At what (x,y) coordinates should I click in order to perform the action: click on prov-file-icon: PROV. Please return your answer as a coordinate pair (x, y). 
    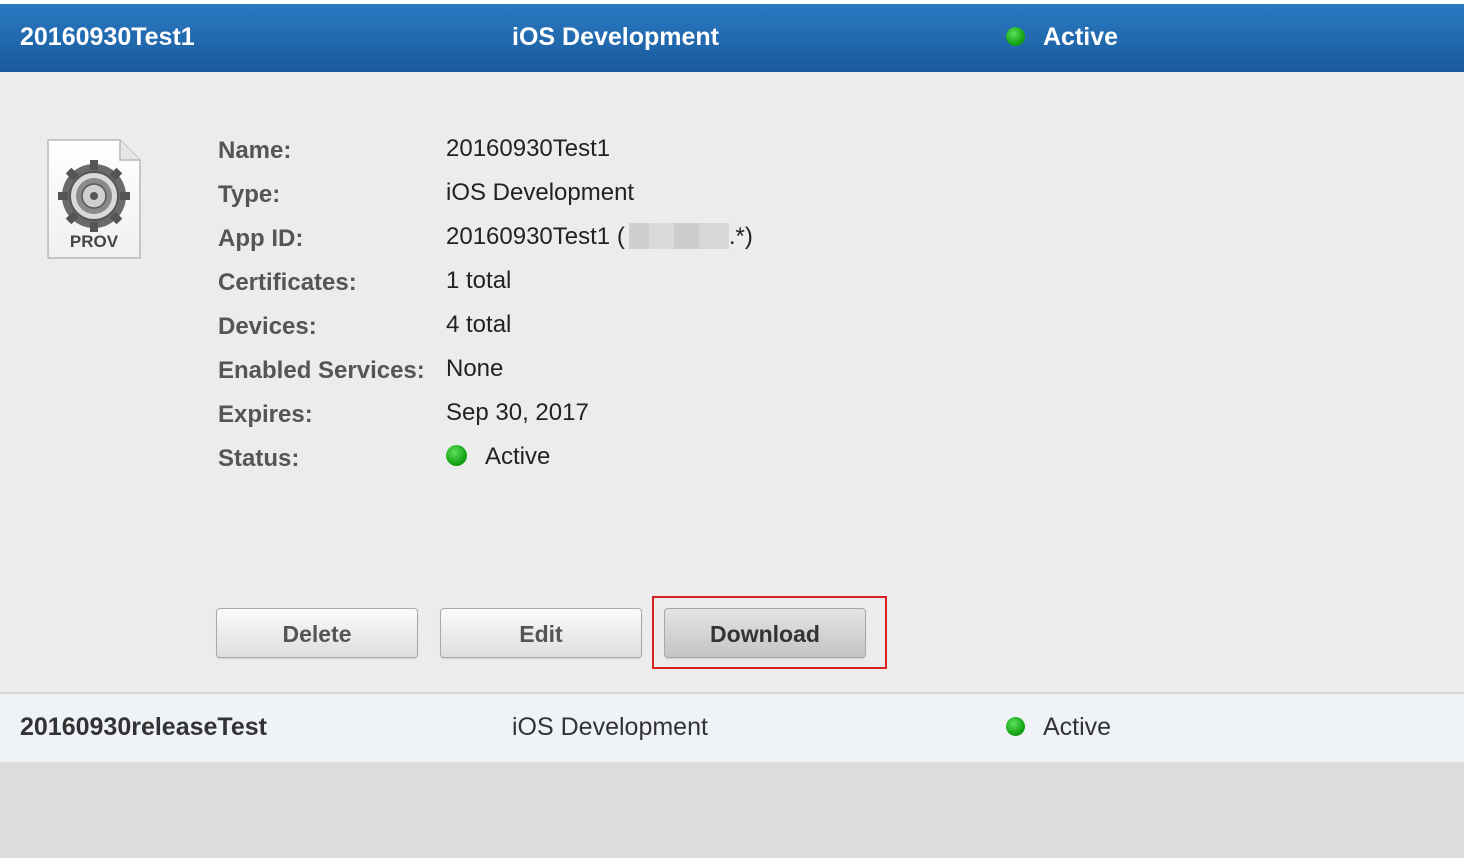
    Looking at the image, I should click on (94, 200).